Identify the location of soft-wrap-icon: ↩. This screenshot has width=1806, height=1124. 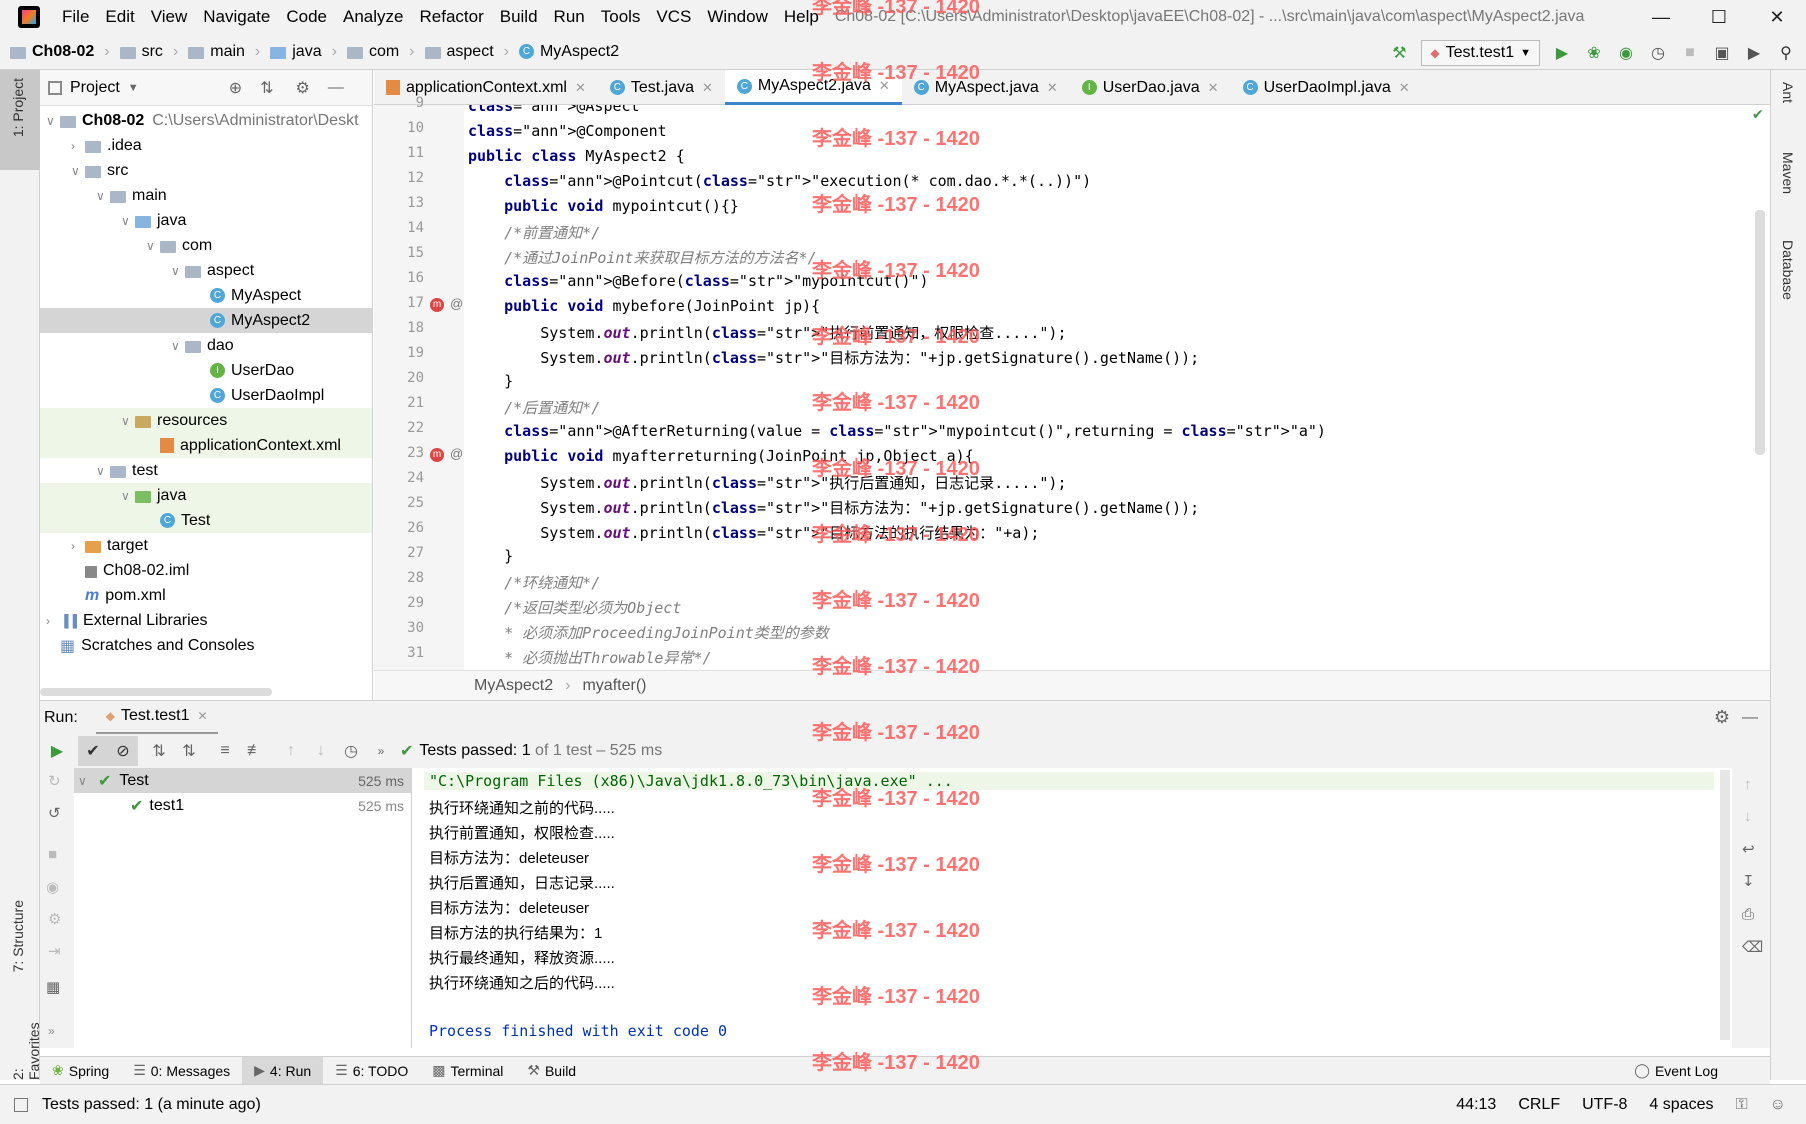
(1748, 849).